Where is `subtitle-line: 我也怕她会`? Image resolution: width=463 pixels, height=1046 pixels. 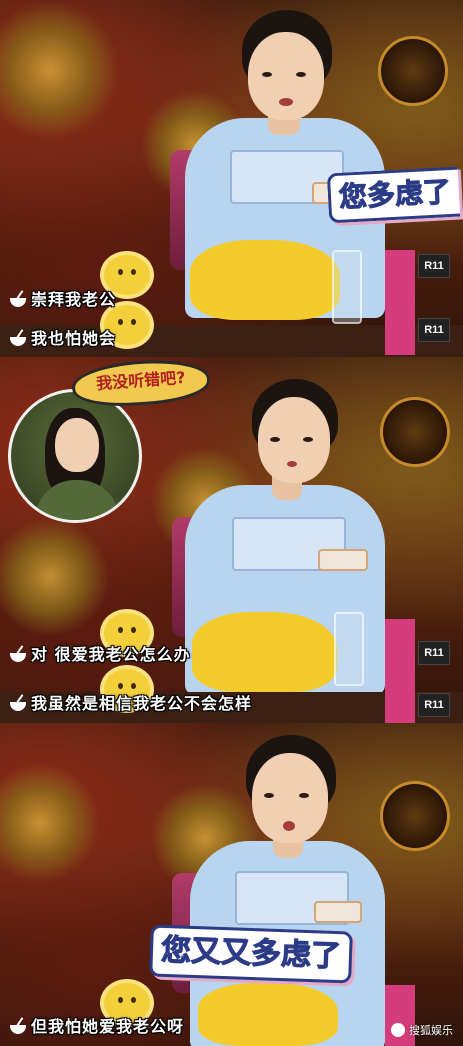 subtitle-line: 我也怕她会 is located at coordinates (63, 337).